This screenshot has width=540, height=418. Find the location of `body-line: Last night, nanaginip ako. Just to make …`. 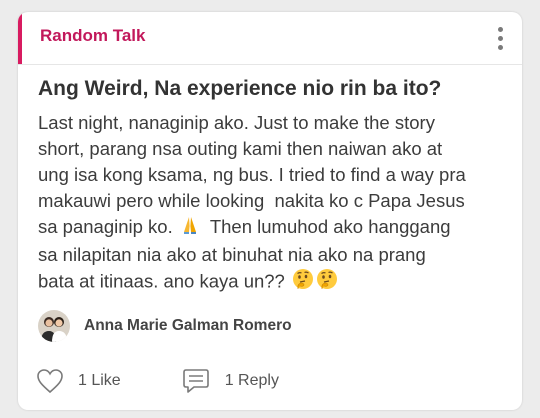

body-line: Last night, nanaginip ako. Just to make … is located at coordinates (236, 122).